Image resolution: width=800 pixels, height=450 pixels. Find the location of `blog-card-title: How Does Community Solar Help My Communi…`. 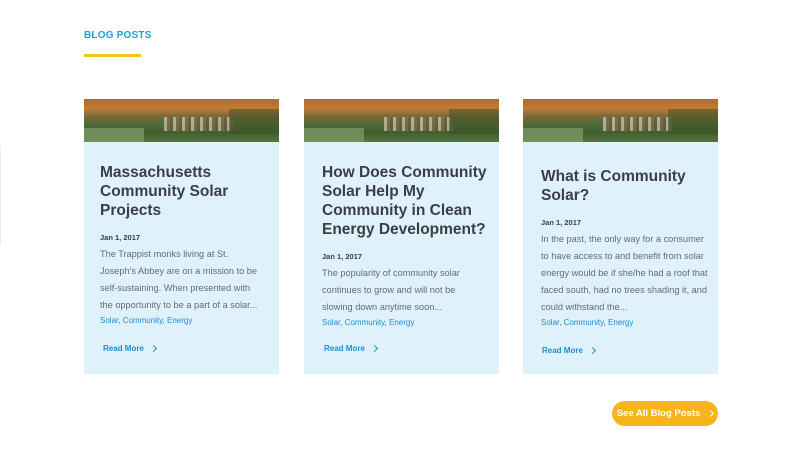

blog-card-title: How Does Community Solar Help My Communi… is located at coordinates (408, 201).